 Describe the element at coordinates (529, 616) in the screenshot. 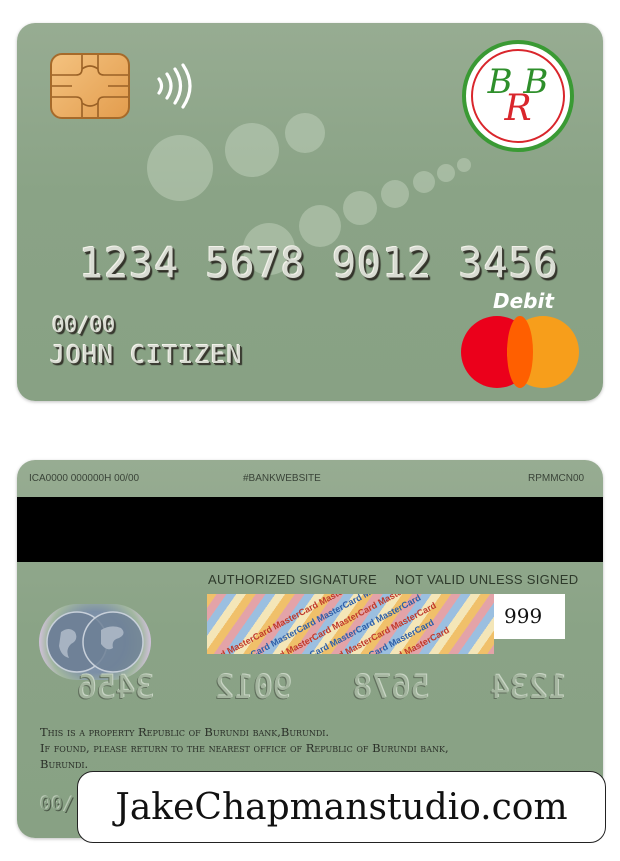

I see `cvv-box: 999` at that location.